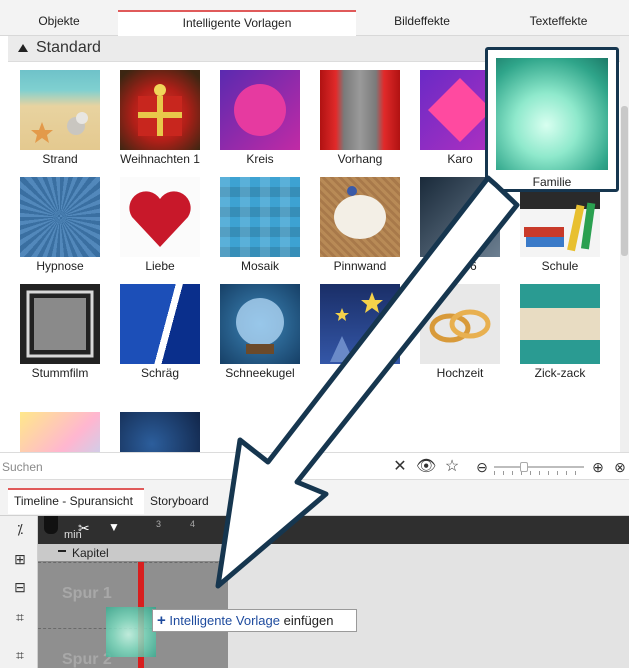  What do you see at coordinates (159, 524) in the screenshot?
I see `ruler-mark: 3` at bounding box center [159, 524].